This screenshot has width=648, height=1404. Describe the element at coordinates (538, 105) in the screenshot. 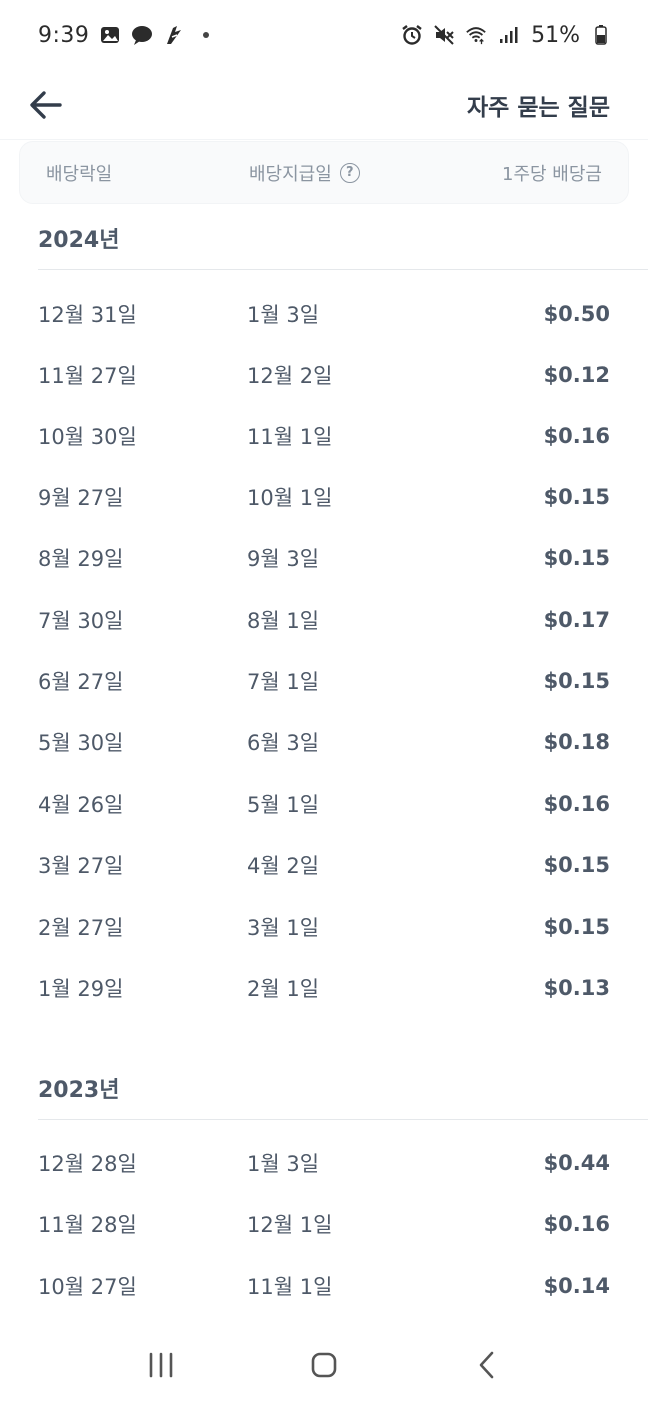

I see `faq-link: 자주 묻는 질문` at that location.